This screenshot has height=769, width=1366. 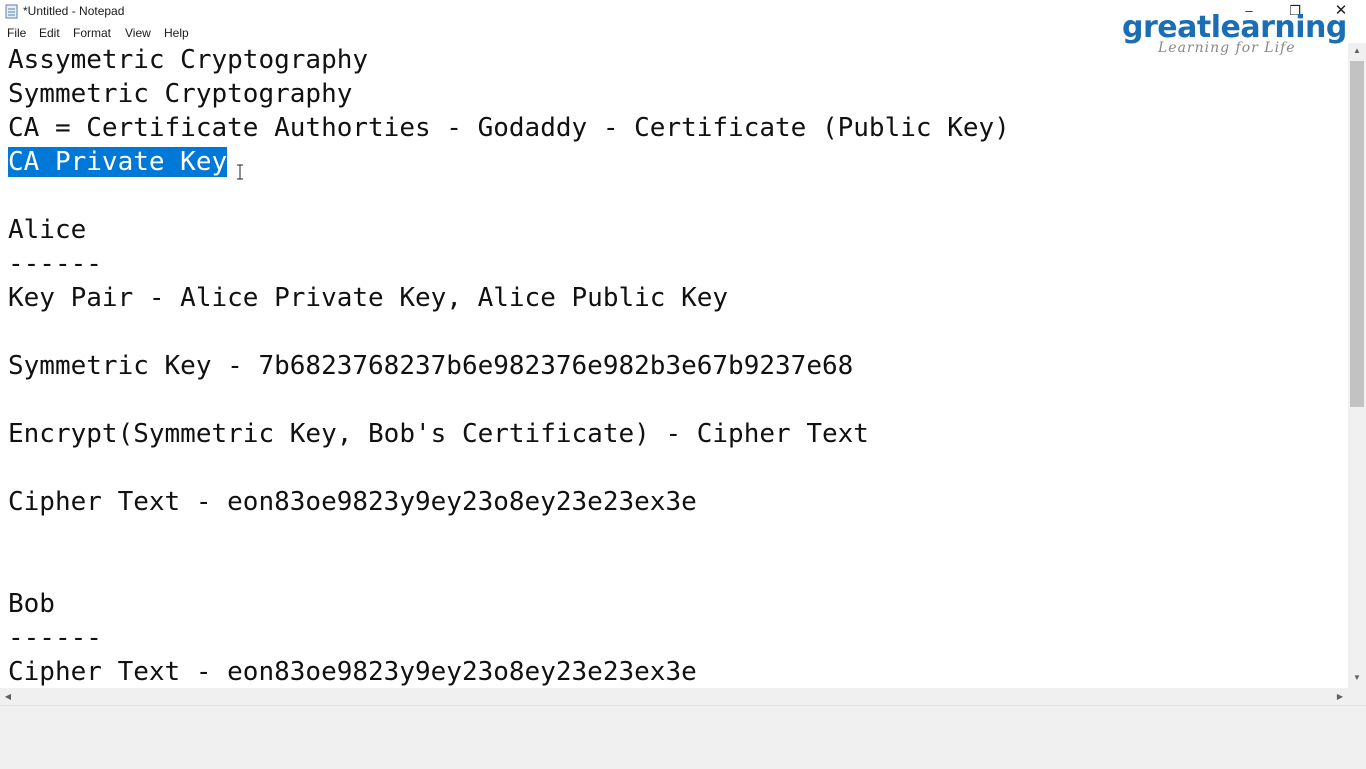 I want to click on editor-line: Alice, so click(x=47, y=230).